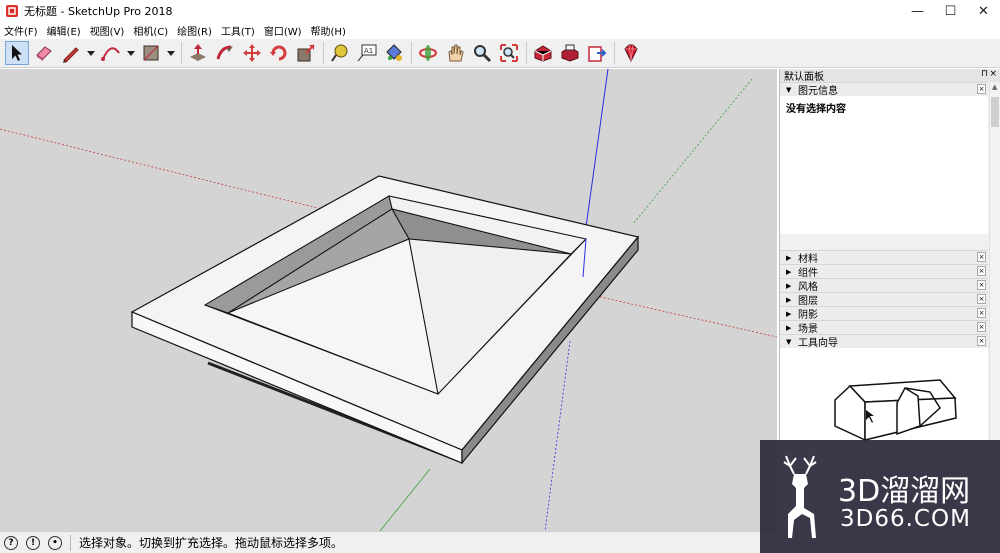 This screenshot has width=1000, height=553. I want to click on tape-measure-button, so click(340, 53).